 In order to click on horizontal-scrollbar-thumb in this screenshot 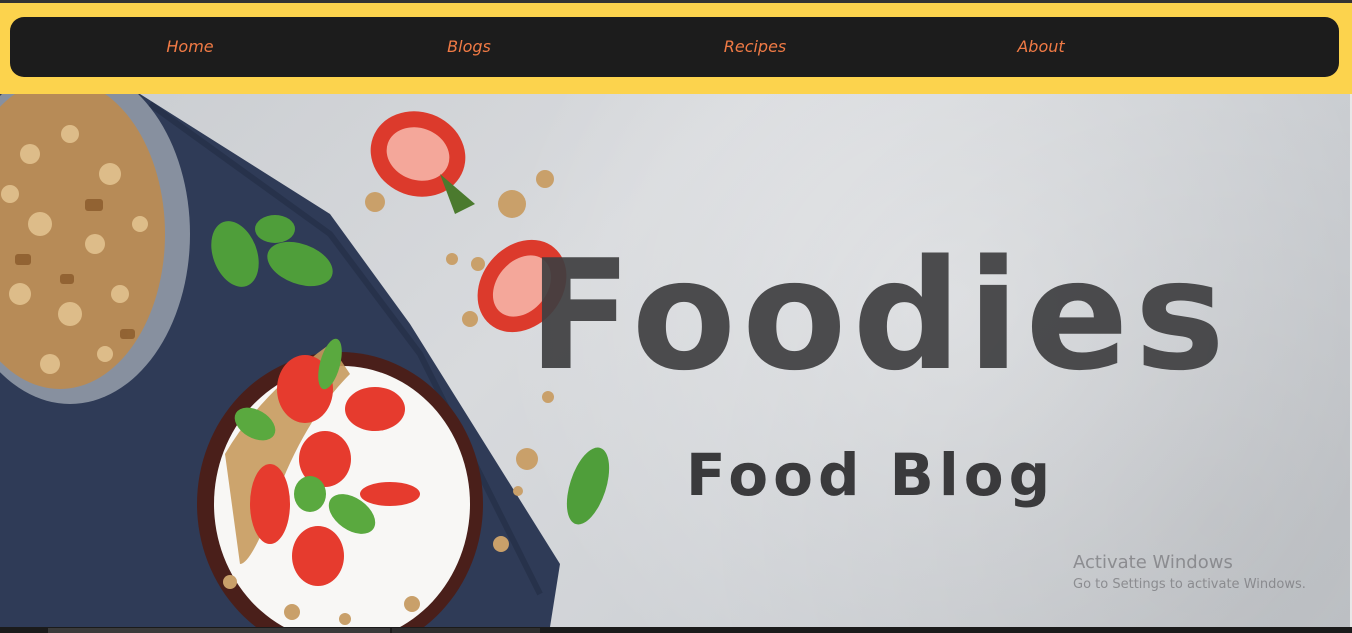, I will do `click(219, 630)`.